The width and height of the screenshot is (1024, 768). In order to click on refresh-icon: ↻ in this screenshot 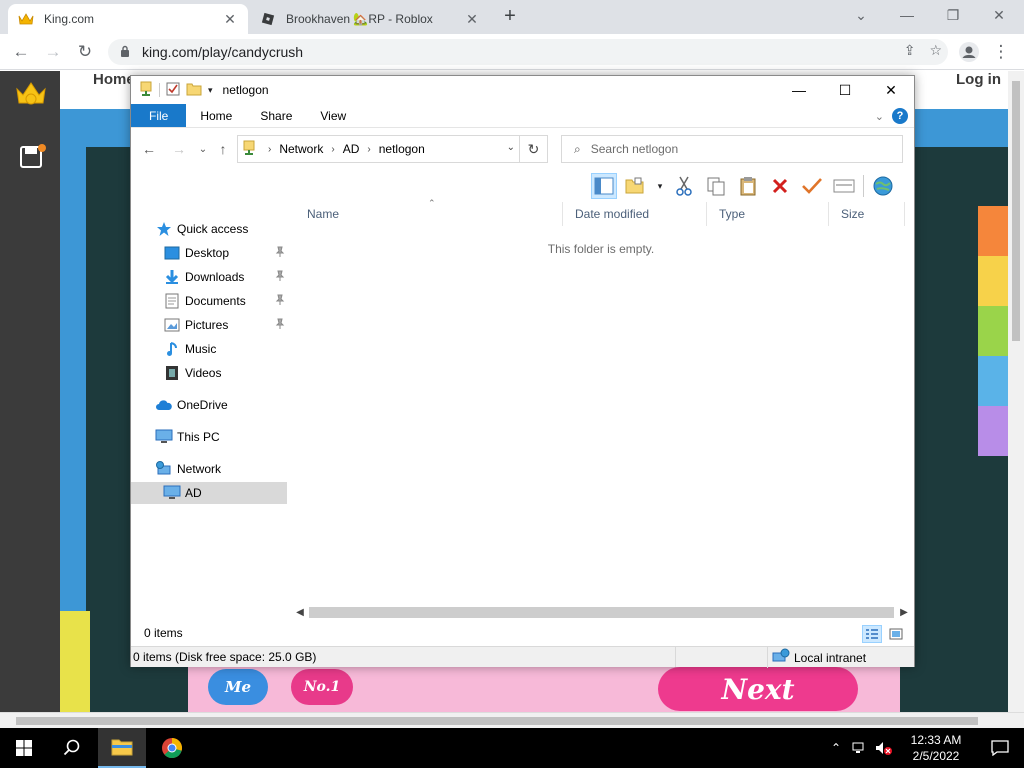, I will do `click(533, 149)`.